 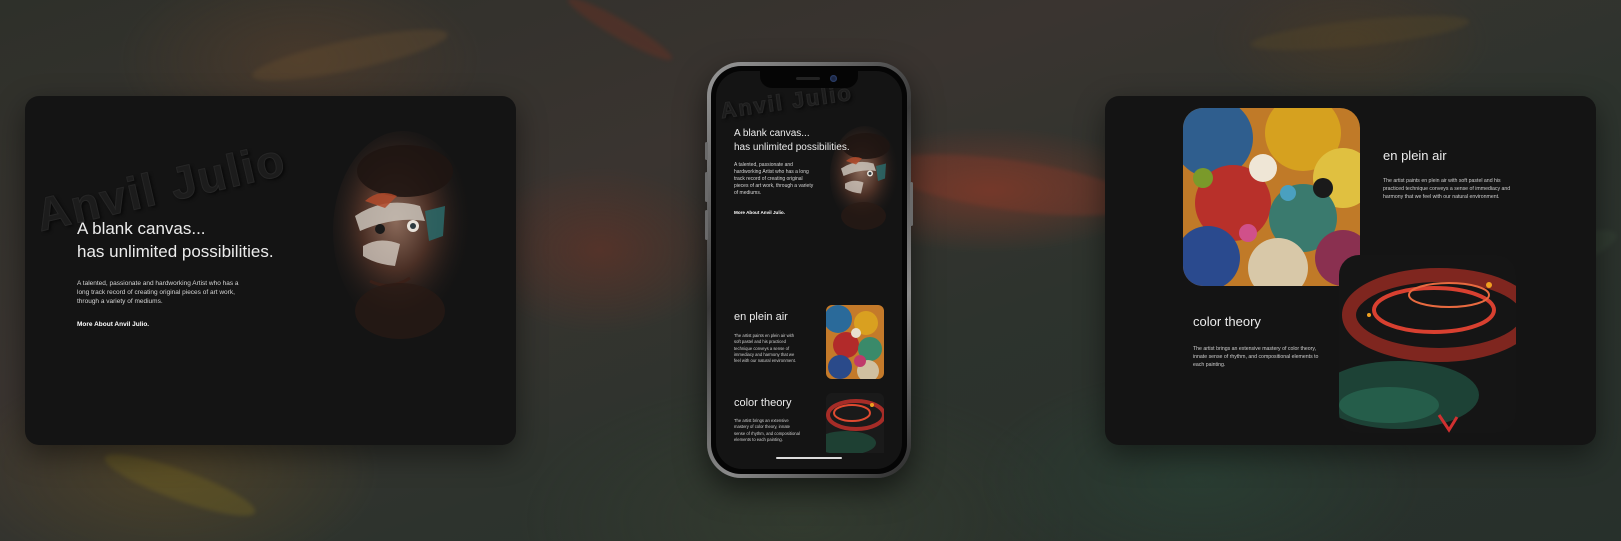 I want to click on phone-volume-up, so click(x=706, y=187).